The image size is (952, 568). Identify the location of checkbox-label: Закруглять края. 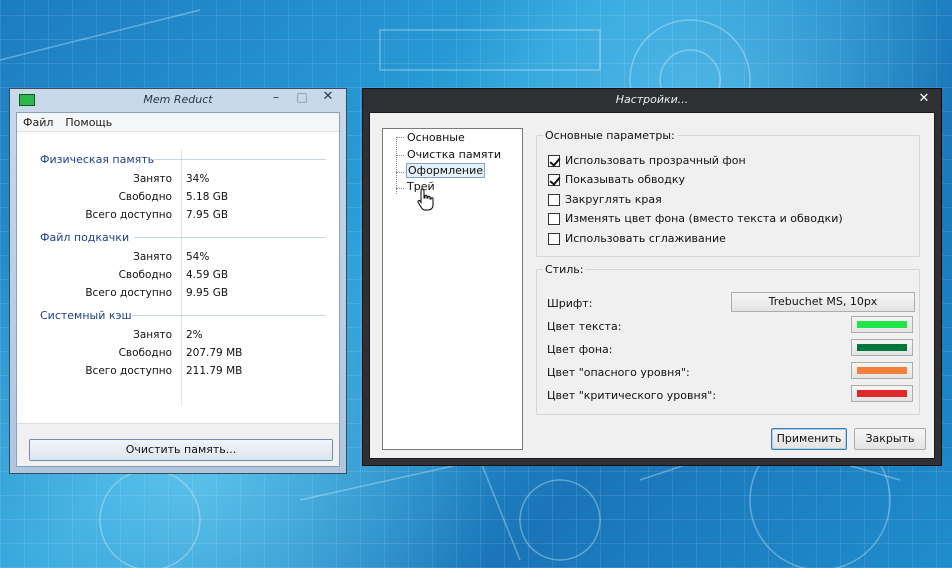
(613, 199).